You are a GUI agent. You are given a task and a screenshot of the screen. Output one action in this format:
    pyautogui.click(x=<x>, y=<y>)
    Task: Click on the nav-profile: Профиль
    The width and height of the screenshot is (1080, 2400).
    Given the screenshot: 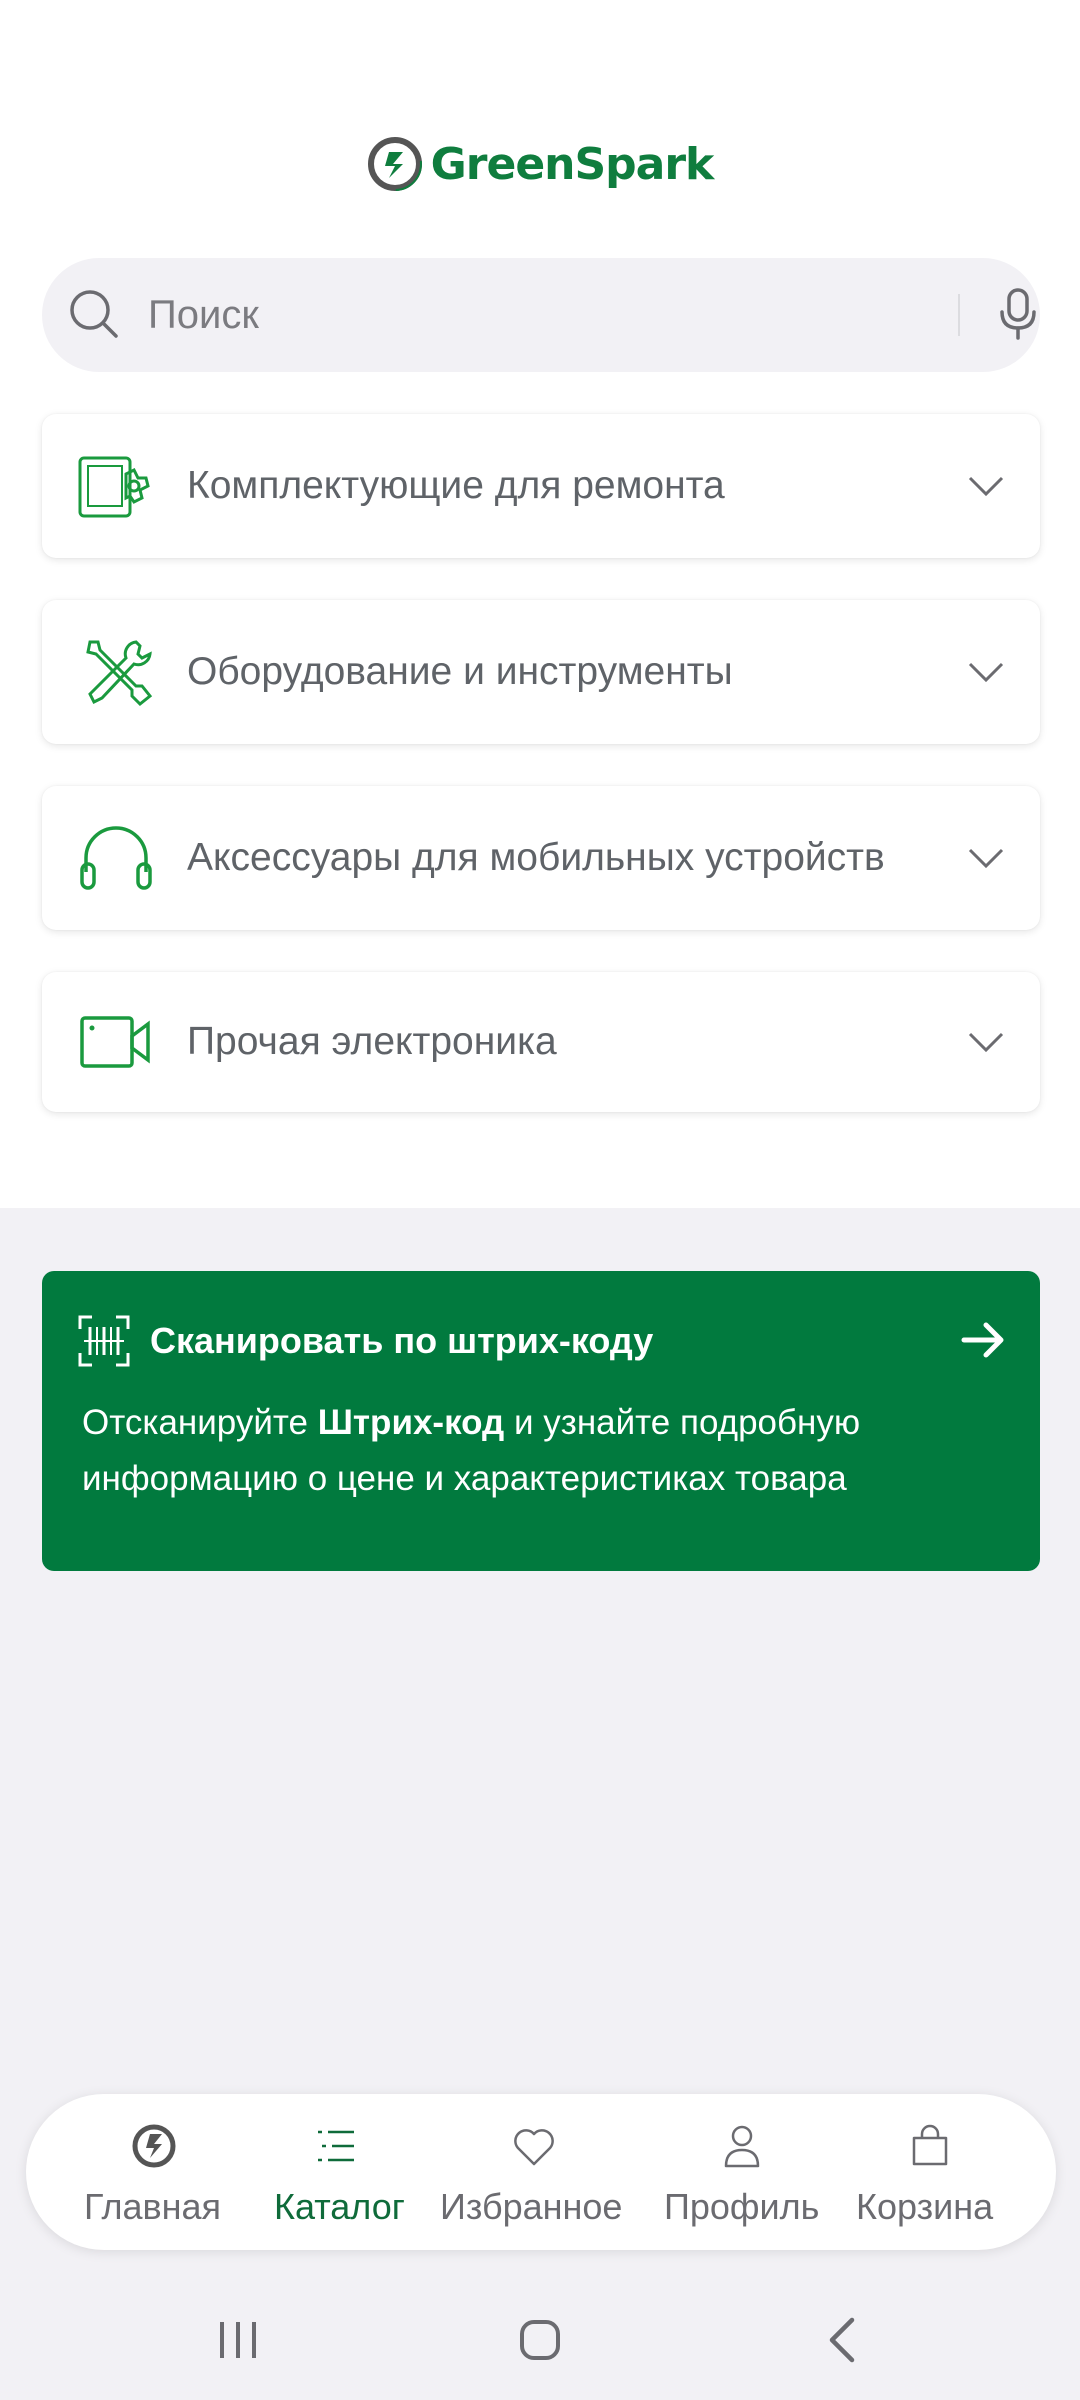 What is the action you would take?
    pyautogui.click(x=744, y=2172)
    